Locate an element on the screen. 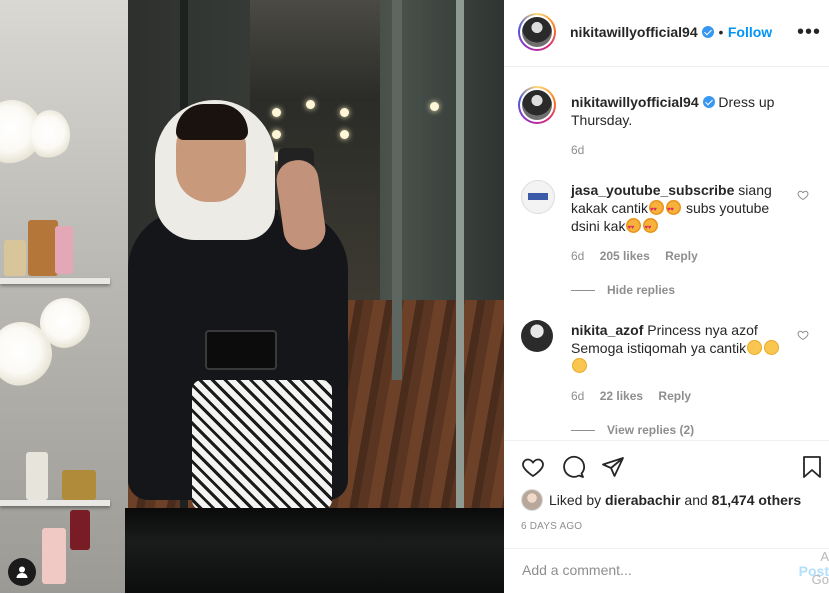  photo-table is located at coordinates (314, 550).